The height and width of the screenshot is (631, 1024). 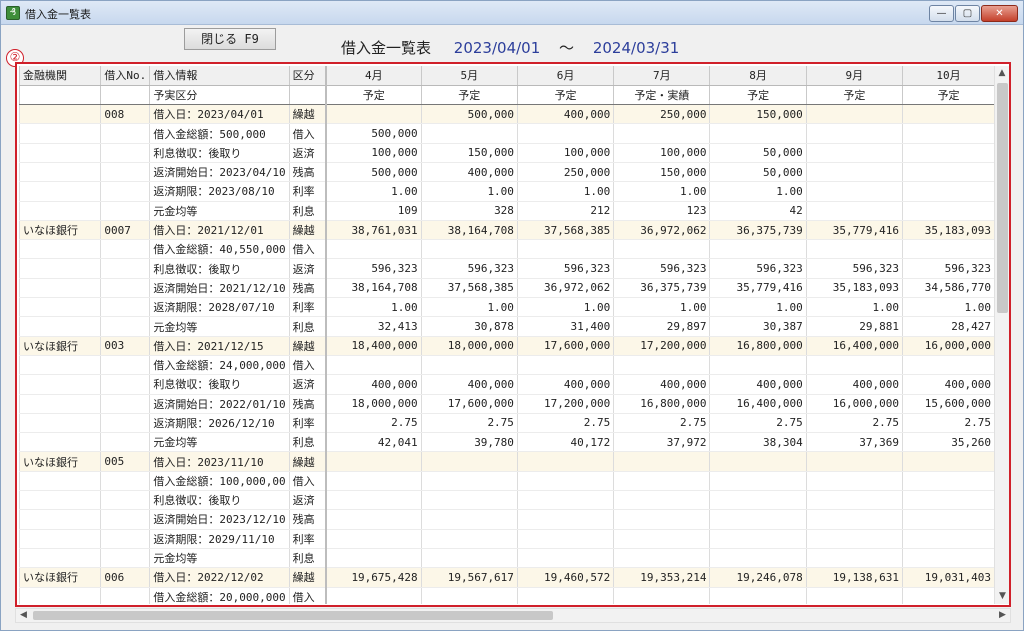 I want to click on table-row: 借入金総額：500,000 借入 500,000, so click(x=506, y=133).